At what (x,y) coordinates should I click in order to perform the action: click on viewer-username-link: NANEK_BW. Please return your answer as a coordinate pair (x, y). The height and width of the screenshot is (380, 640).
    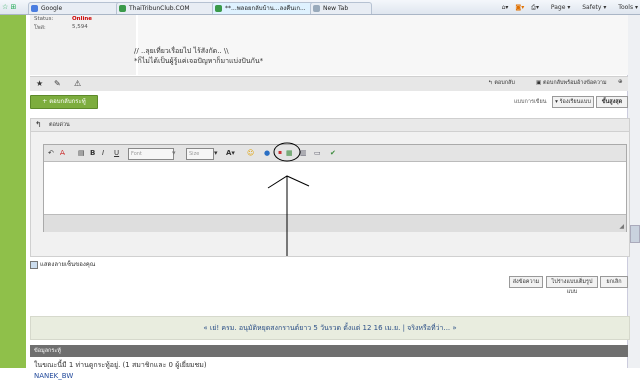
    Looking at the image, I should click on (53, 376).